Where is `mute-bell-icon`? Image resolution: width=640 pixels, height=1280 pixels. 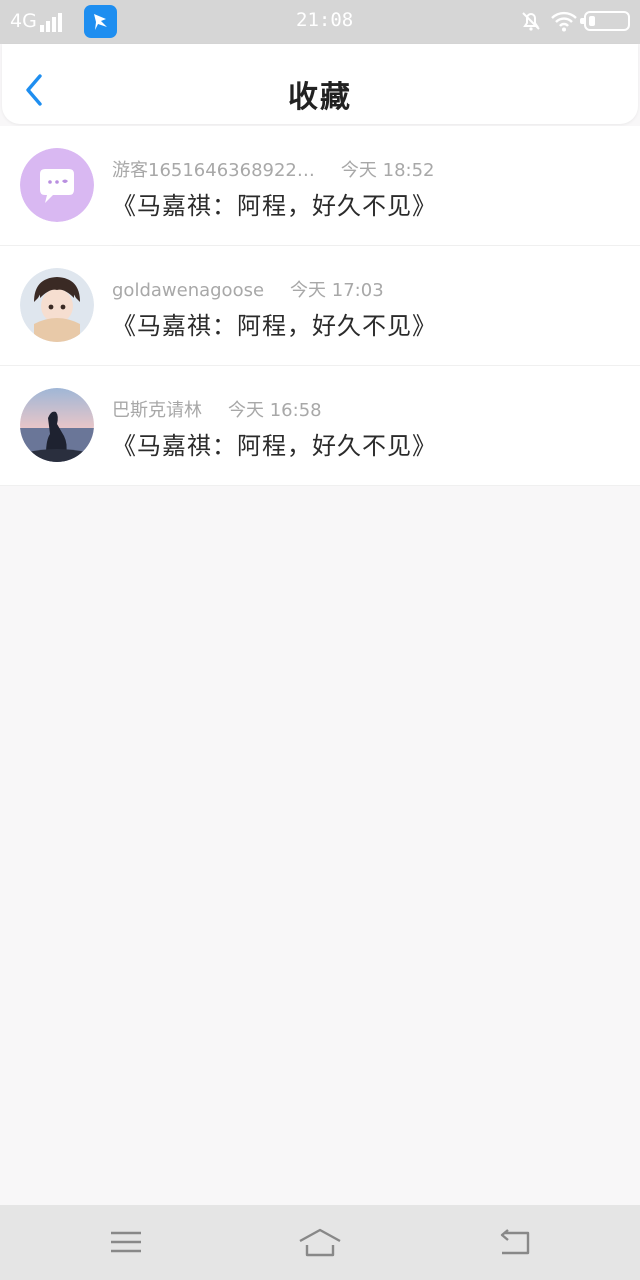
mute-bell-icon is located at coordinates (531, 21).